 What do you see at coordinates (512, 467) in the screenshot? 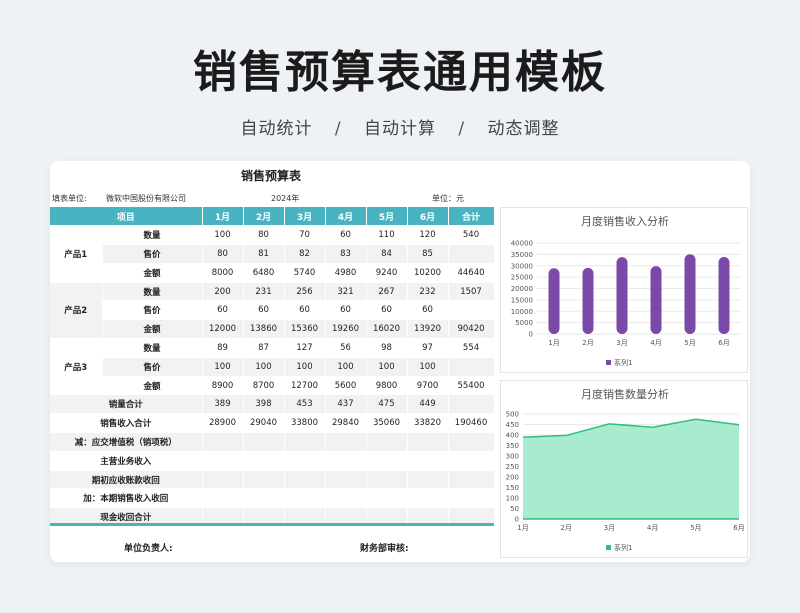
I see `y-tick-label: 250` at bounding box center [512, 467].